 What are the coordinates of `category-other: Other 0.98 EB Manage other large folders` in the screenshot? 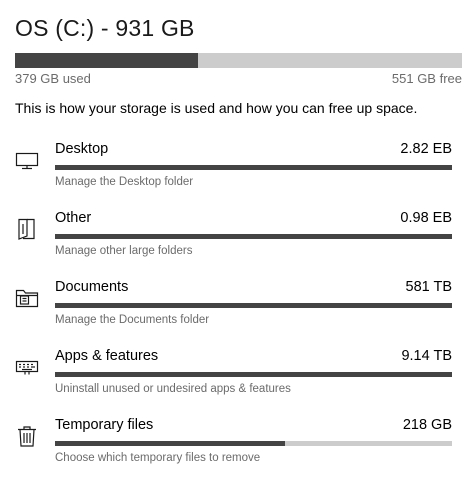 It's located at (233, 240).